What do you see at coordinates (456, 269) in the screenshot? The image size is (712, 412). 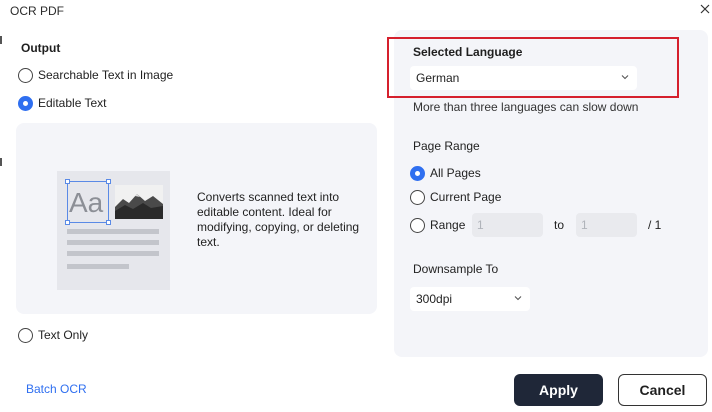 I see `downsample-title: Downsample To` at bounding box center [456, 269].